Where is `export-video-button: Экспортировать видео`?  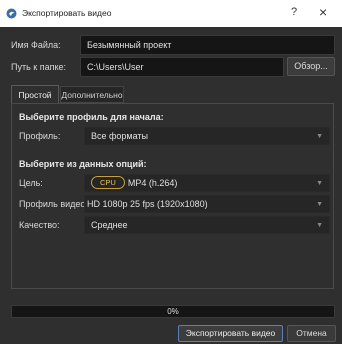 export-video-button: Экспортировать видео is located at coordinates (230, 333).